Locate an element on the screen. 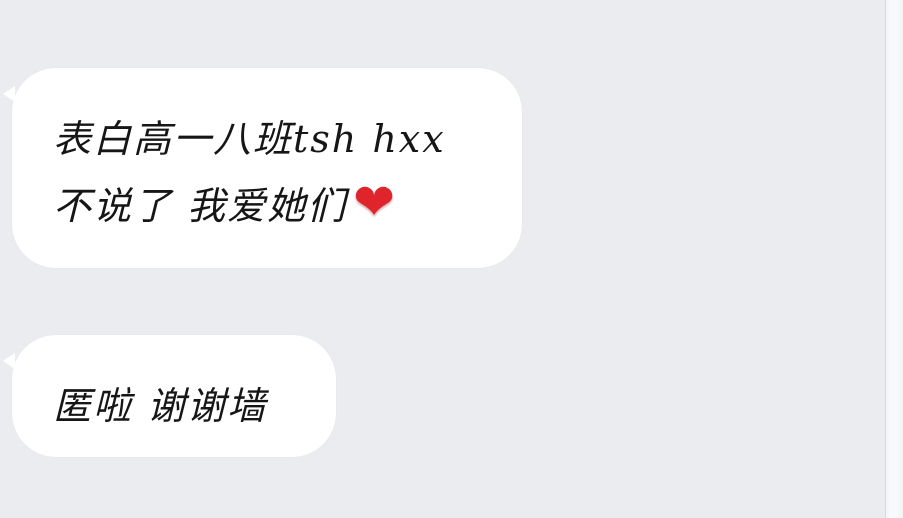 The height and width of the screenshot is (518, 903). incoming-message-bubble: 匿啦 谢谢墙 is located at coordinates (169, 396).